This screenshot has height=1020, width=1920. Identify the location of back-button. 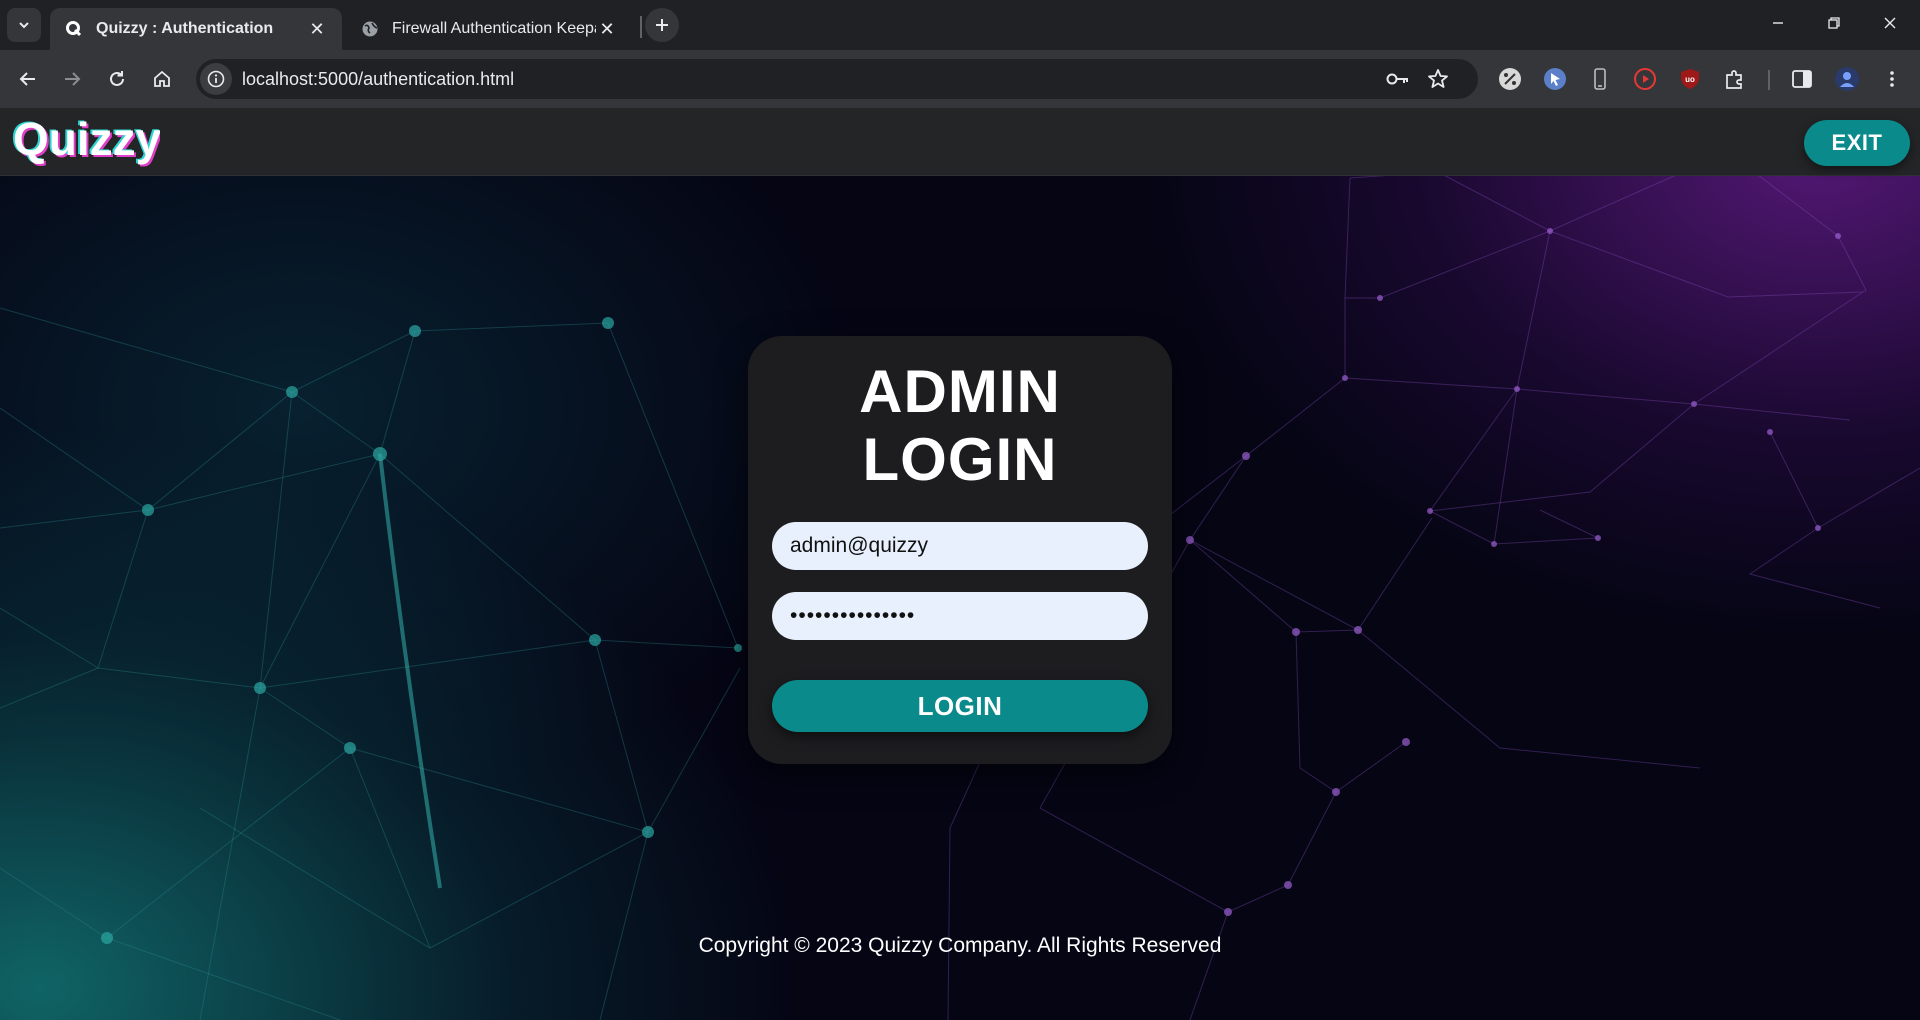
(28, 79).